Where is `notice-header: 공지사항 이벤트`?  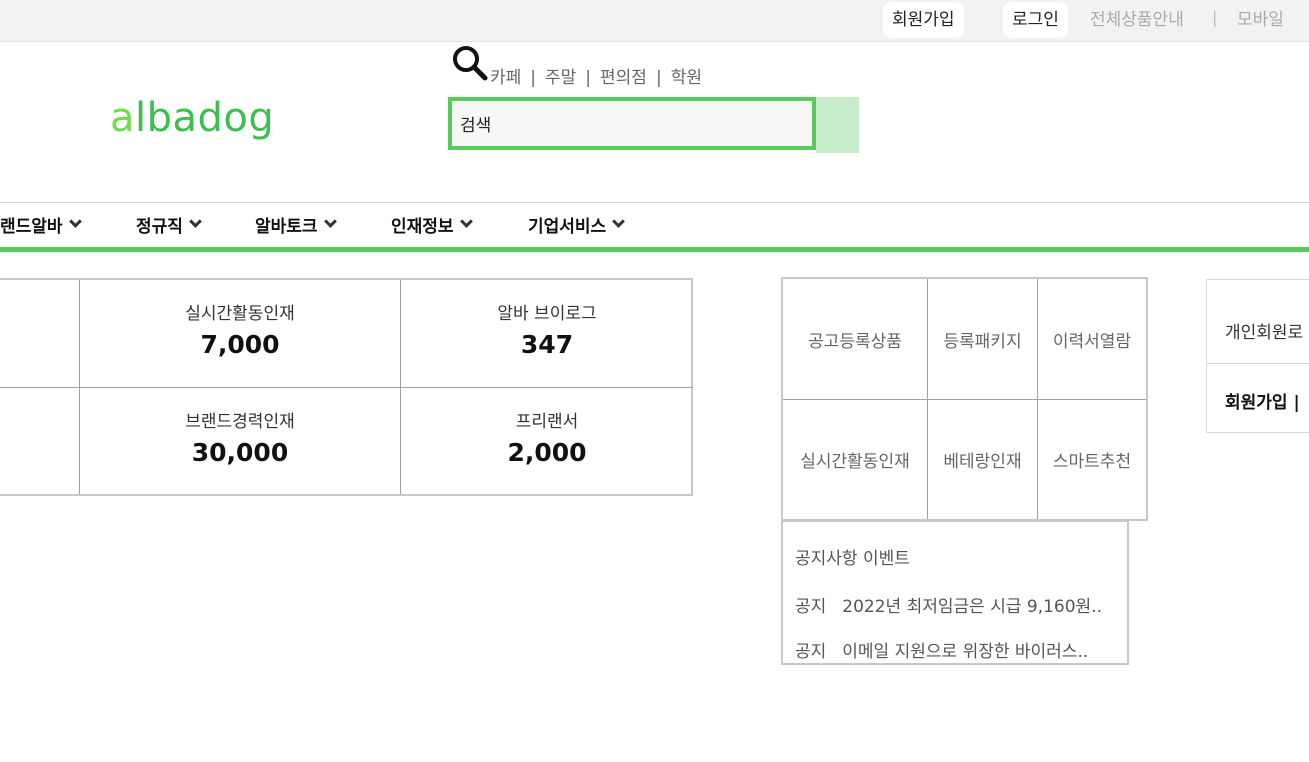 notice-header: 공지사항 이벤트 is located at coordinates (852, 556).